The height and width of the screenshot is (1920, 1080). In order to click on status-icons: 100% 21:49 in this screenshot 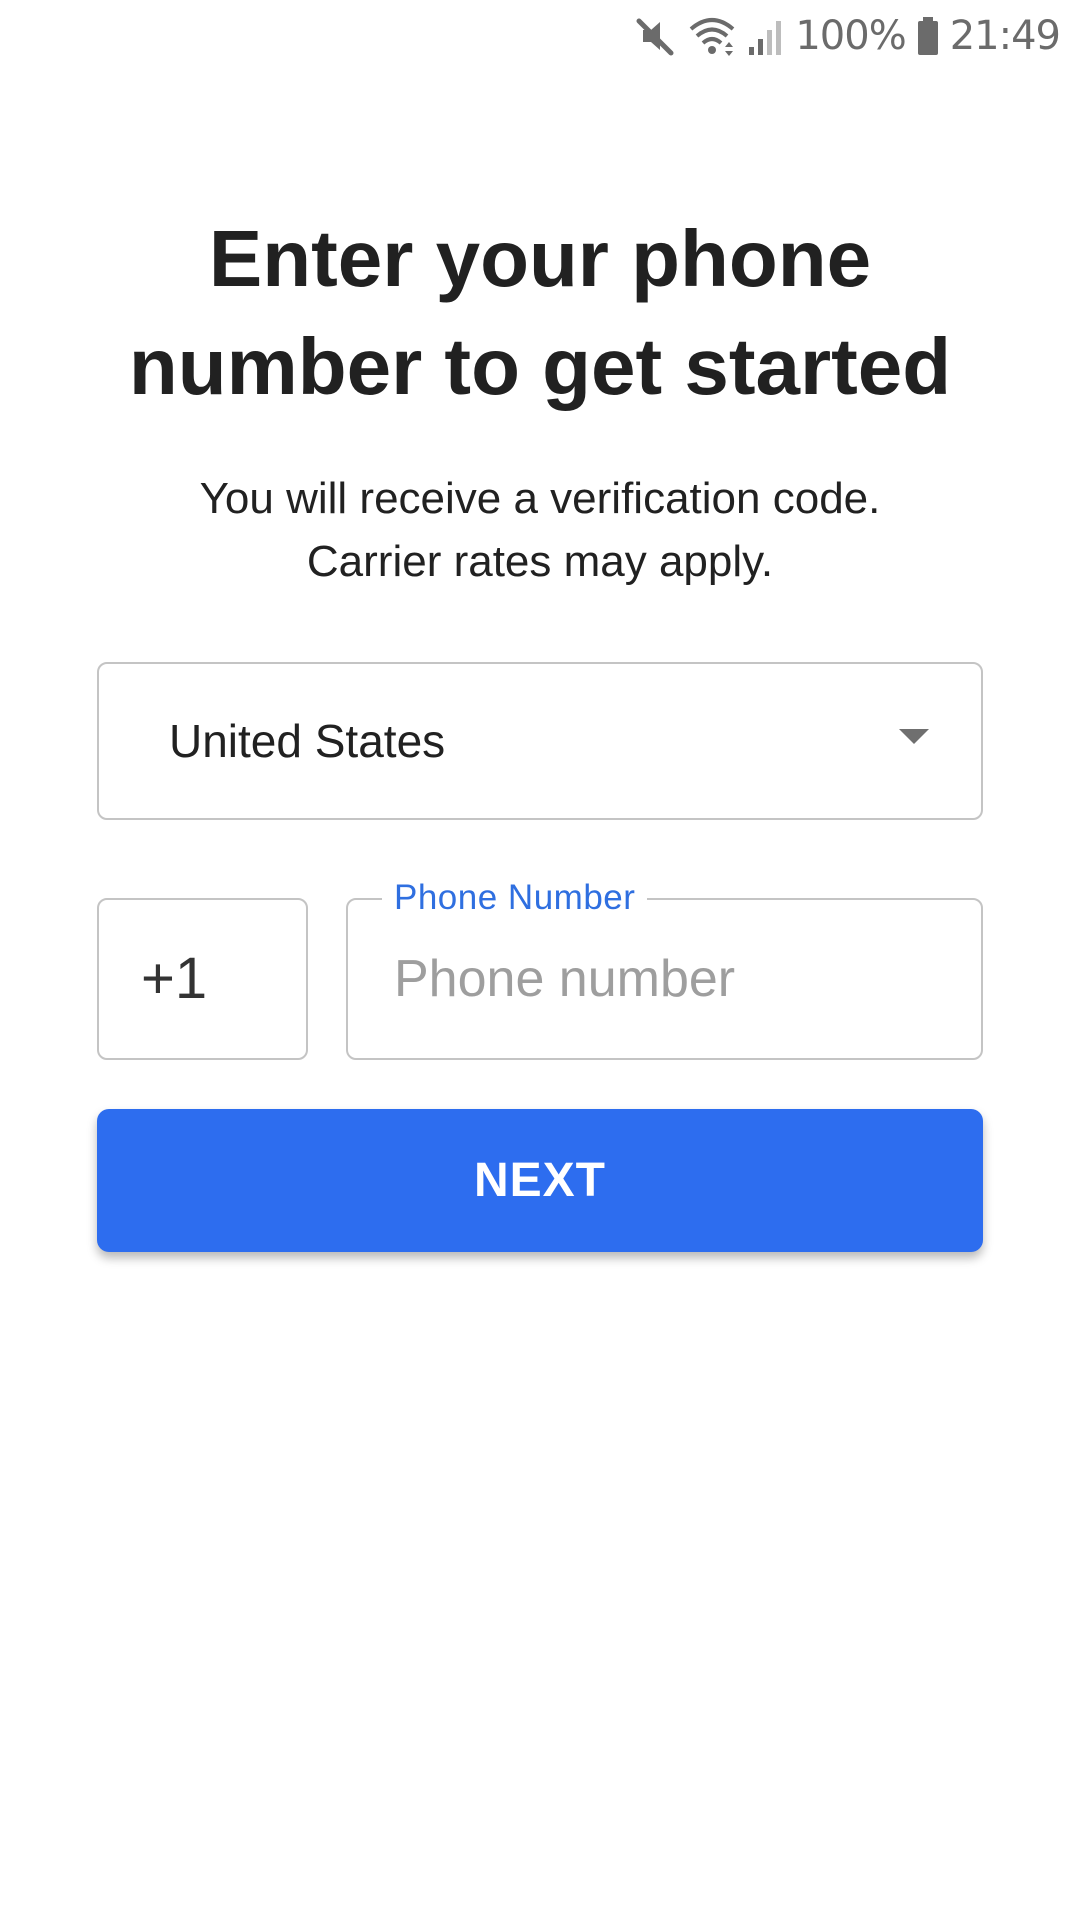, I will do `click(846, 36)`.